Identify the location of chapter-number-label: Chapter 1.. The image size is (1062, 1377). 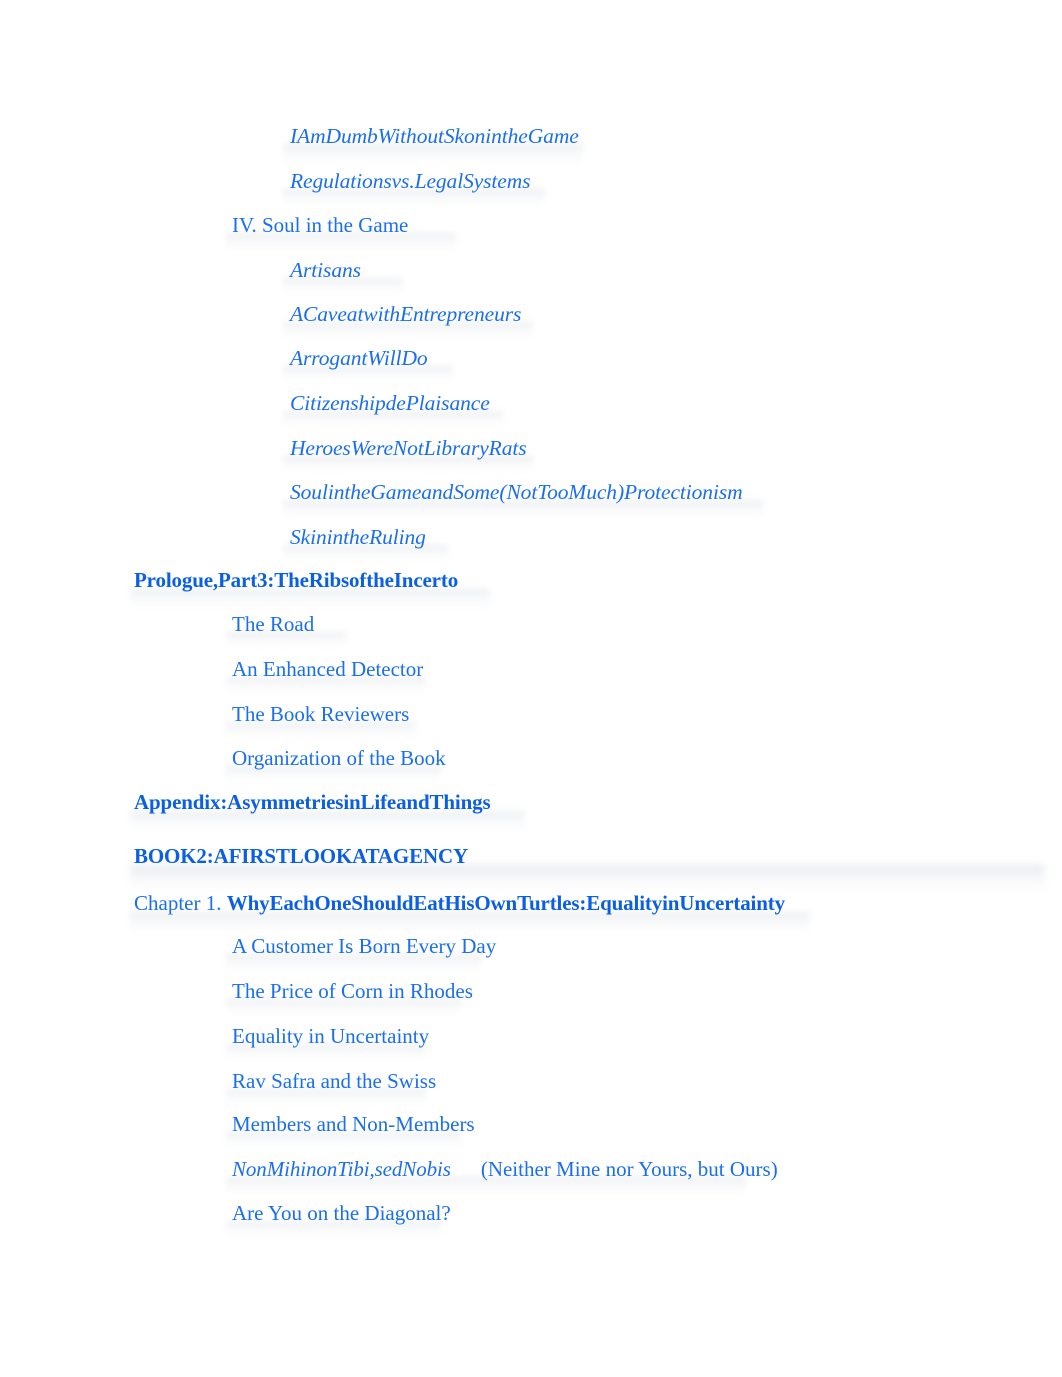
(178, 903).